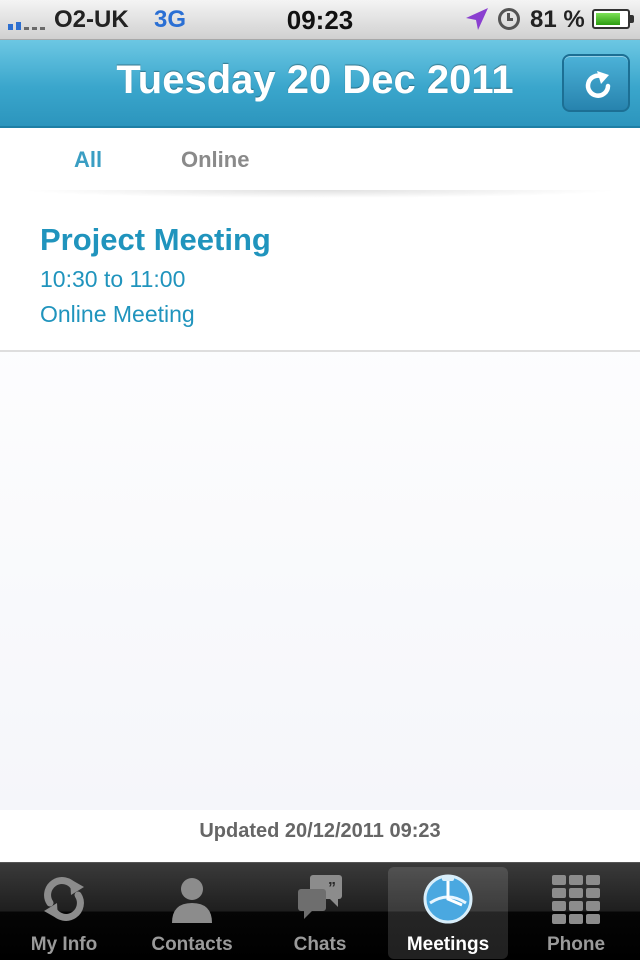  What do you see at coordinates (576, 944) in the screenshot?
I see `tab-label: Phone` at bounding box center [576, 944].